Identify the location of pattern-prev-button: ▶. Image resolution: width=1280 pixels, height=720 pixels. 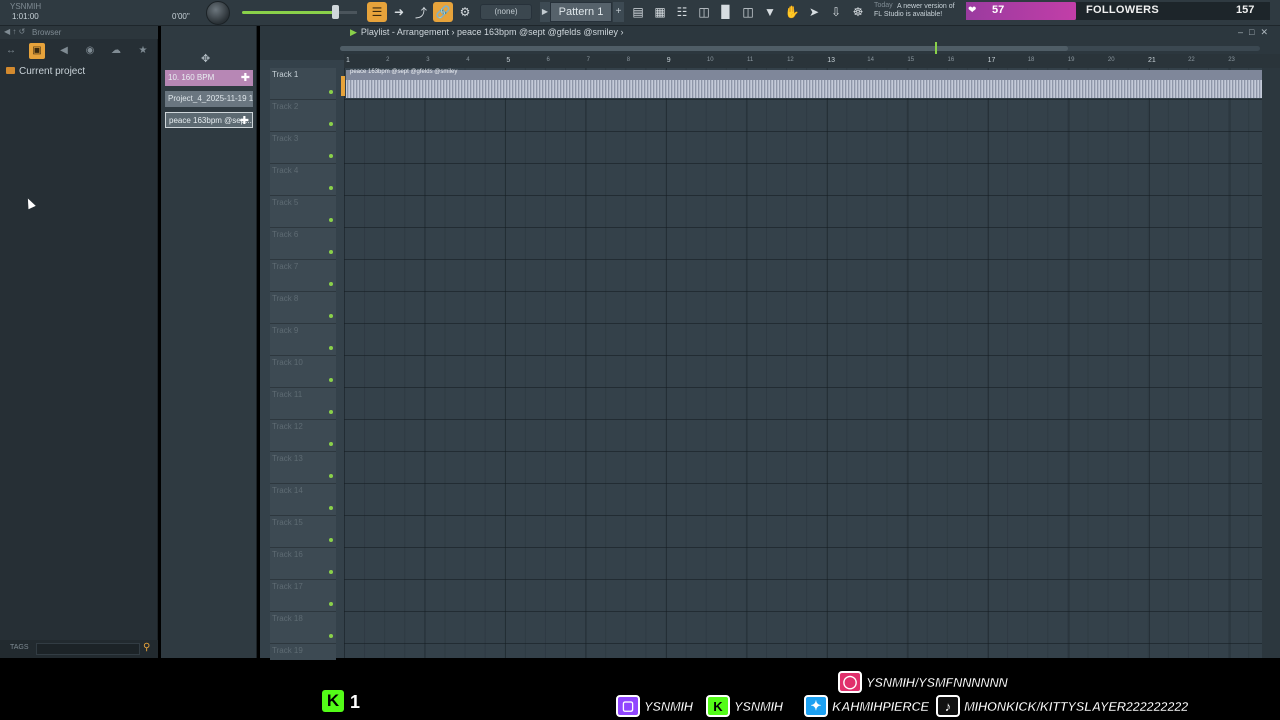
(545, 12).